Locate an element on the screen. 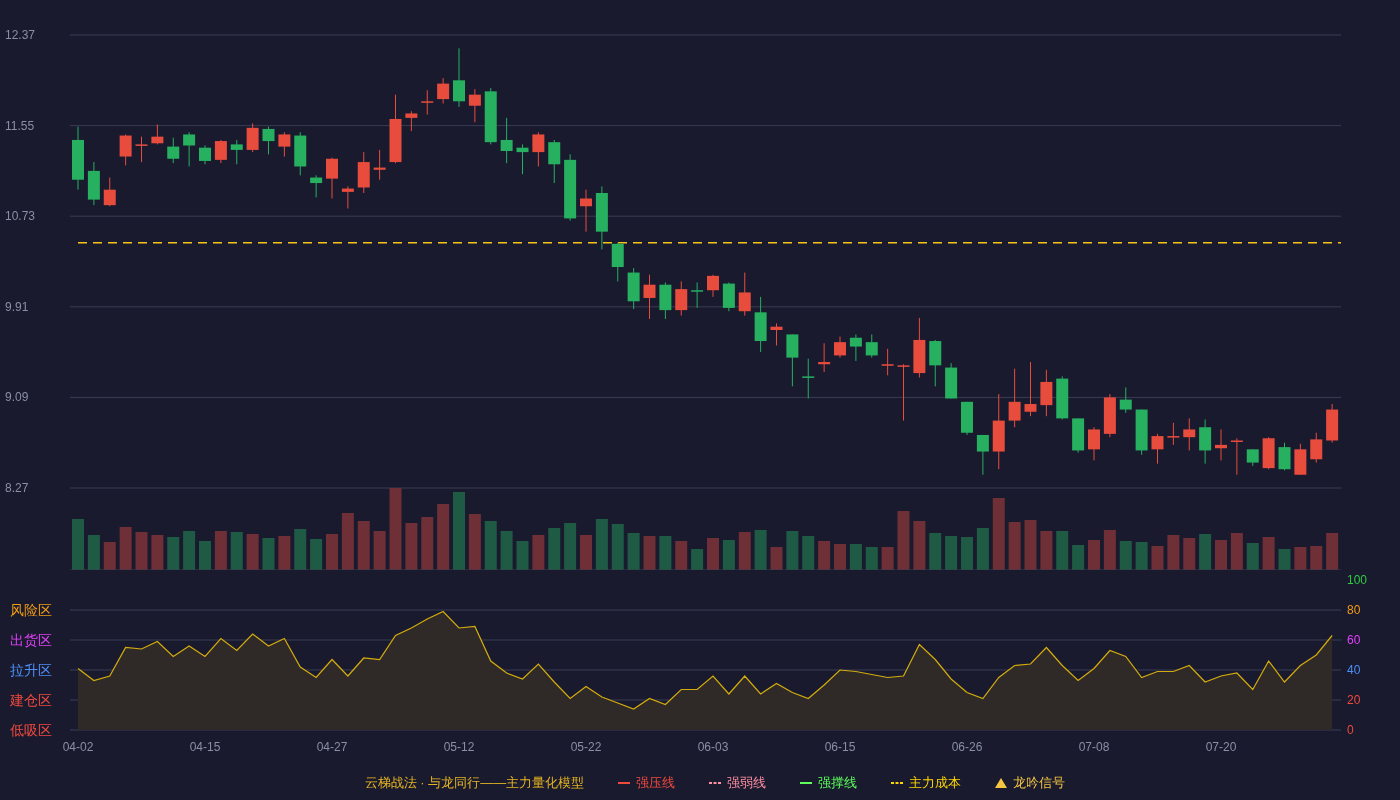 The height and width of the screenshot is (800, 1400). legend-label: 强撑线 is located at coordinates (838, 783).